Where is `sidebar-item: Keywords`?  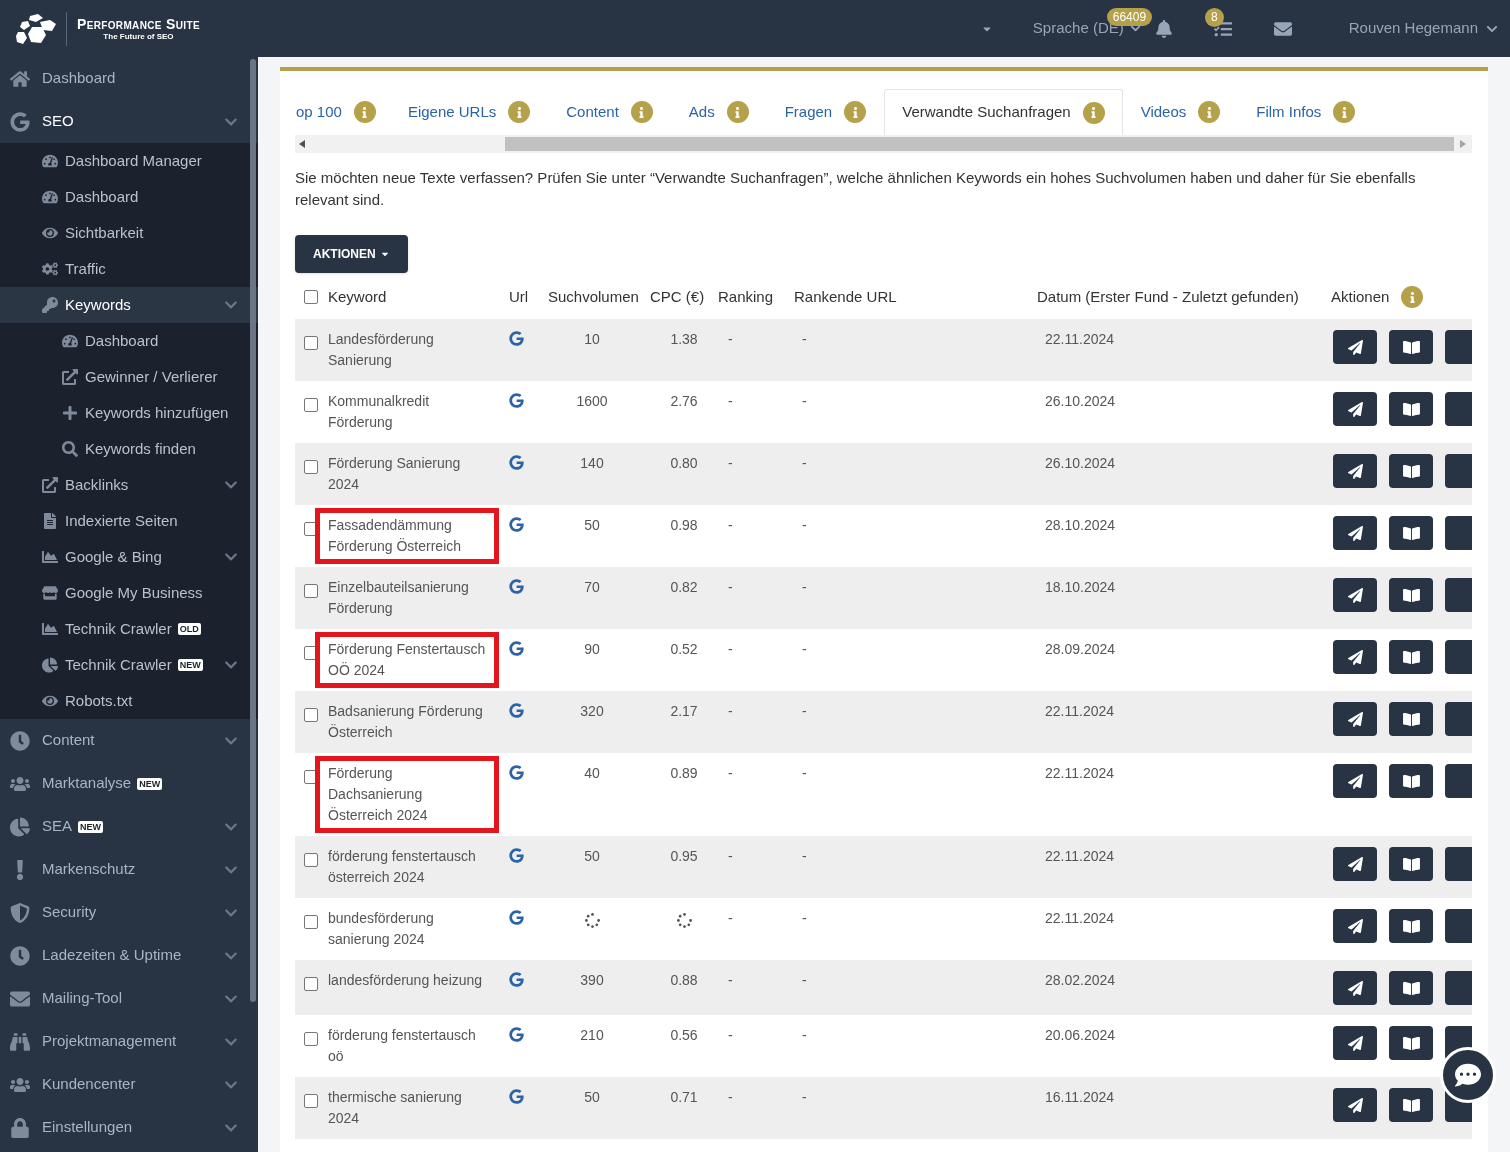 sidebar-item: Keywords is located at coordinates (129, 305).